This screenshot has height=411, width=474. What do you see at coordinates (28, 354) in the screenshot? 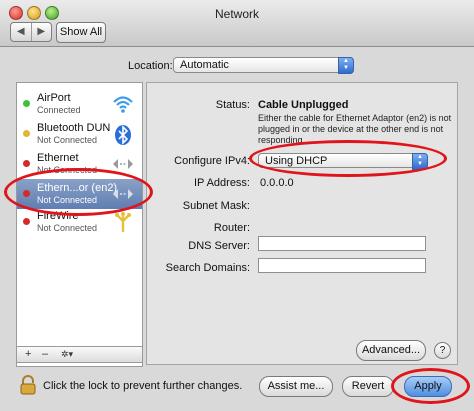
I see `add-service-button: +` at bounding box center [28, 354].